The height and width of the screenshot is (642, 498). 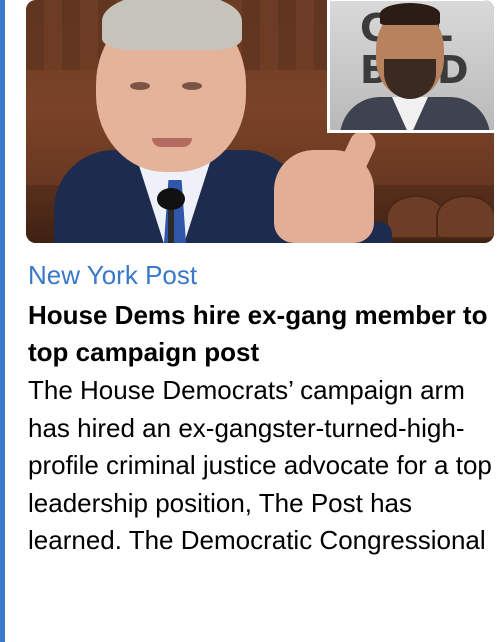 I want to click on inset-hair, so click(x=410, y=14).